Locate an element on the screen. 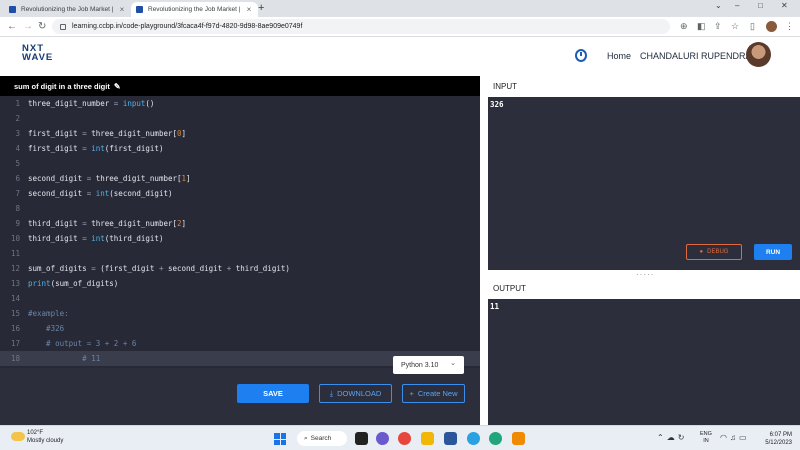 This screenshot has height=450, width=800. new-tab-button: + is located at coordinates (261, 8).